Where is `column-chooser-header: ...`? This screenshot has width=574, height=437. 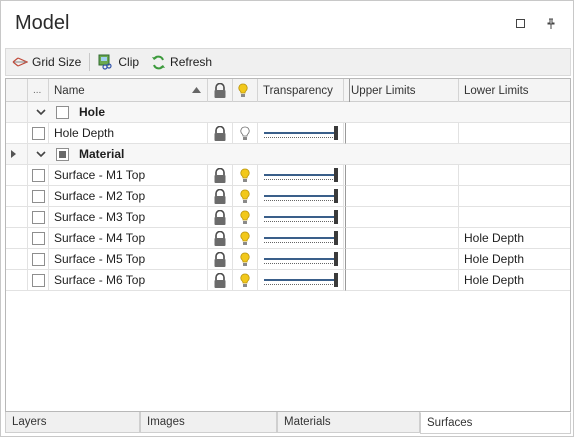
column-chooser-header: ... is located at coordinates (38, 90).